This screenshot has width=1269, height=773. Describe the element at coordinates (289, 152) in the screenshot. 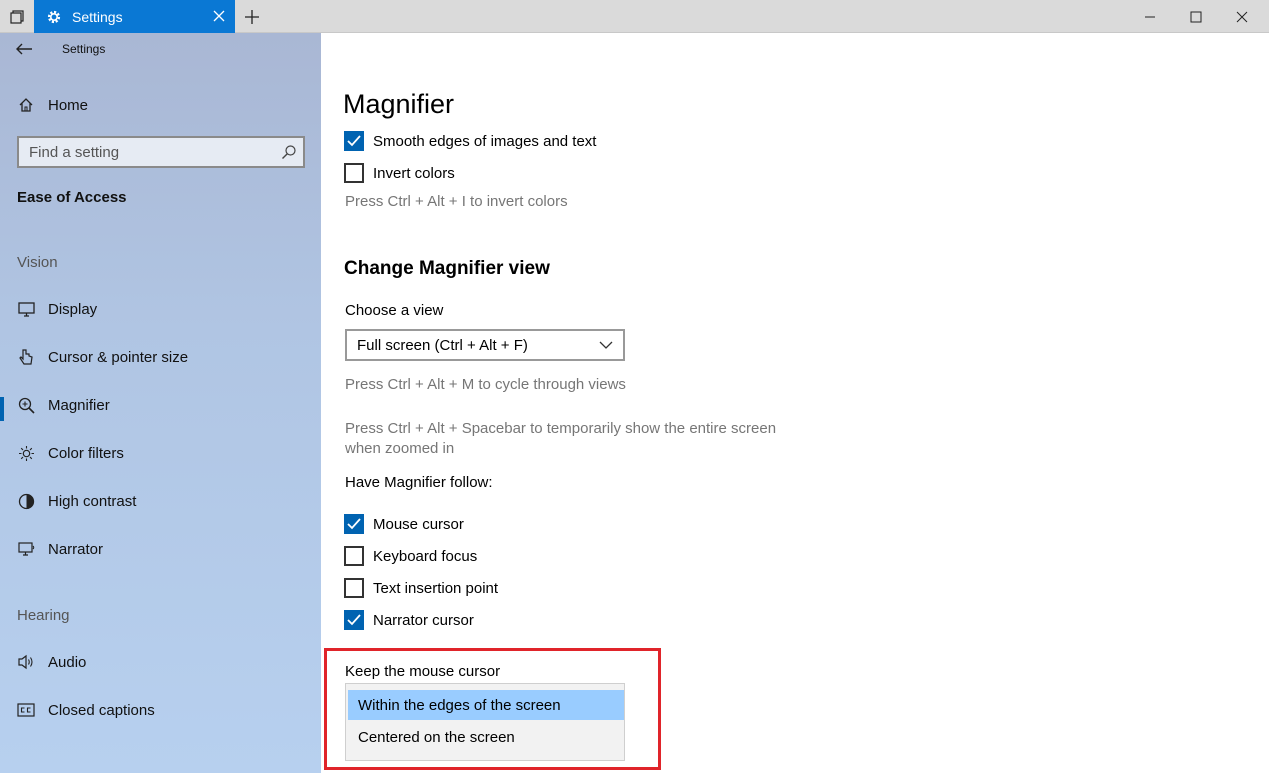

I see `search-icon` at that location.